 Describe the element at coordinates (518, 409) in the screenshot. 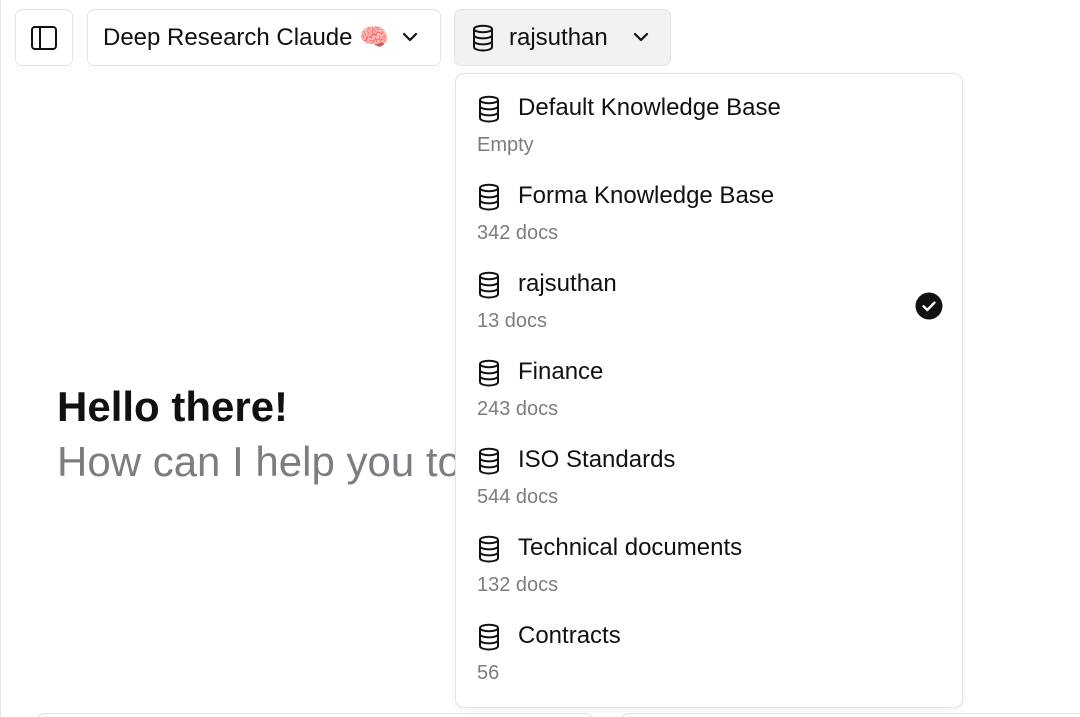

I see `knowledge-base-doc-count: 243 docs` at that location.